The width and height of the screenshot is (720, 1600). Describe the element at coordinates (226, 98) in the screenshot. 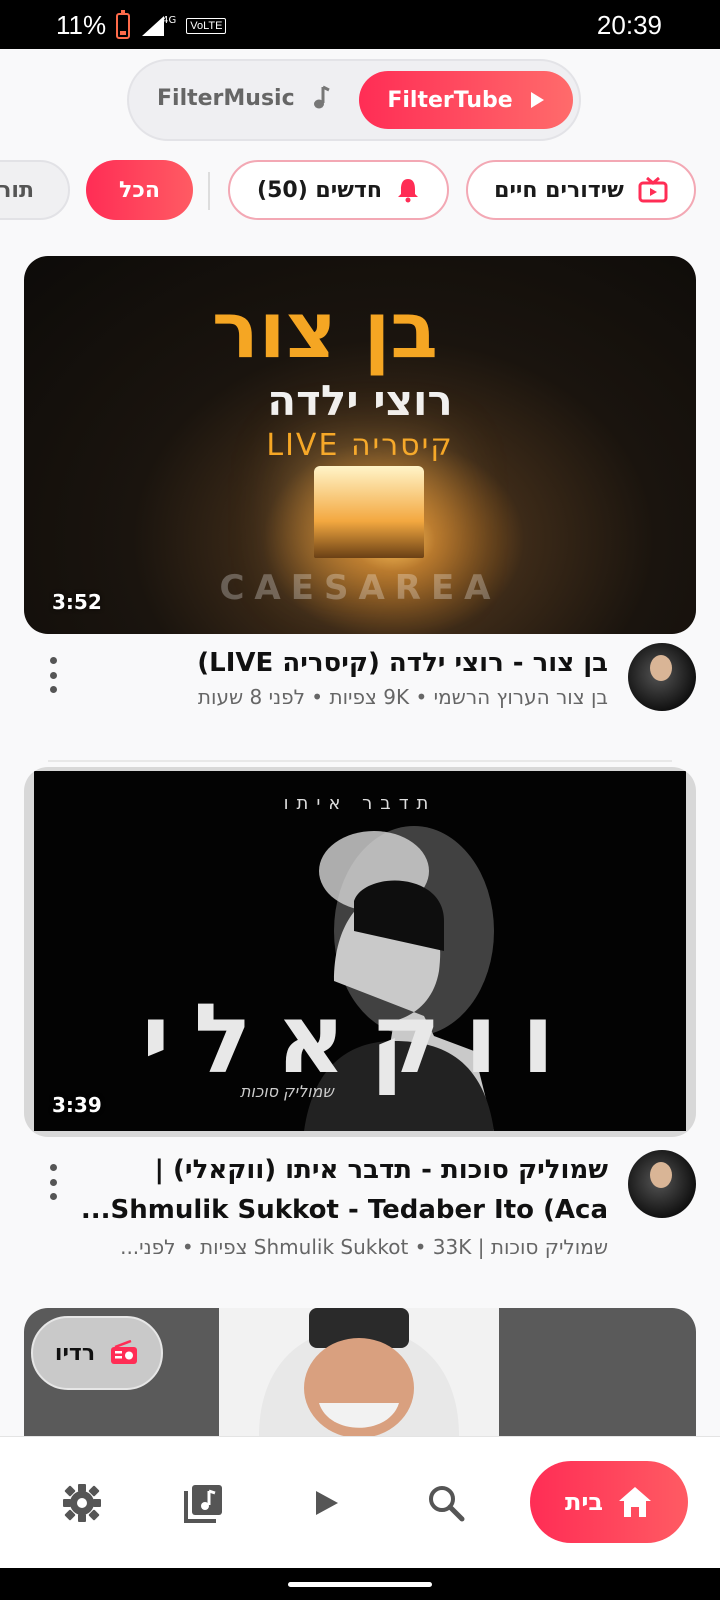

I see `filtermusic-label: FilterMusic` at that location.